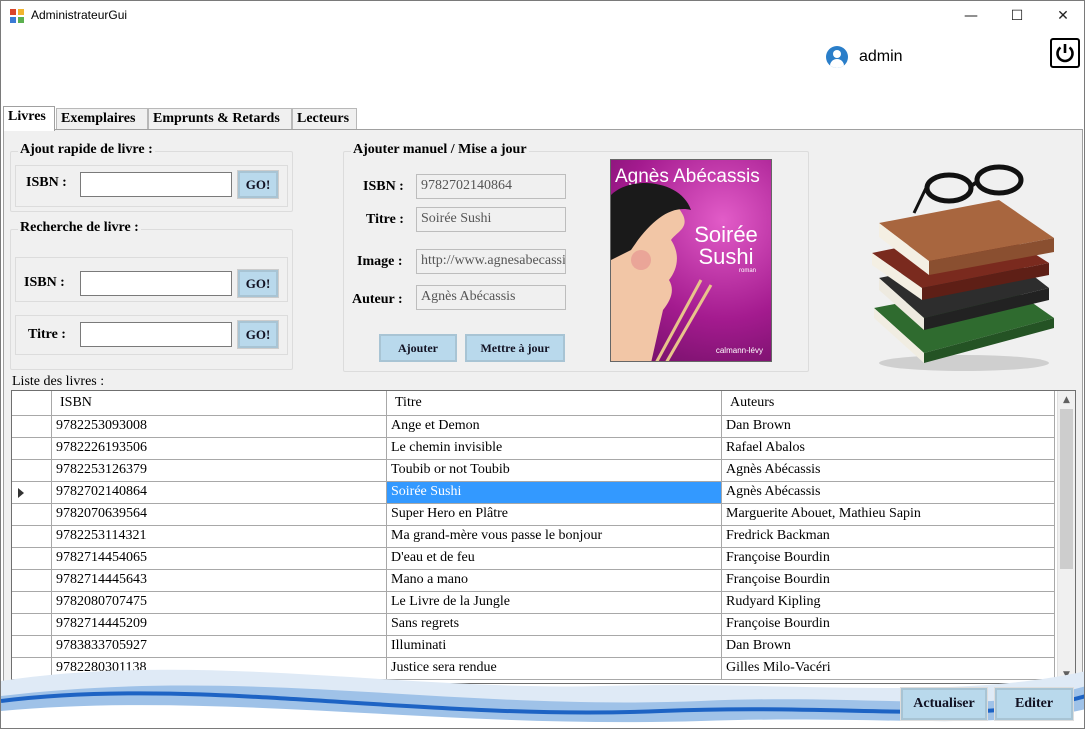  I want to click on titre-cell: Sans regrets, so click(554, 625).